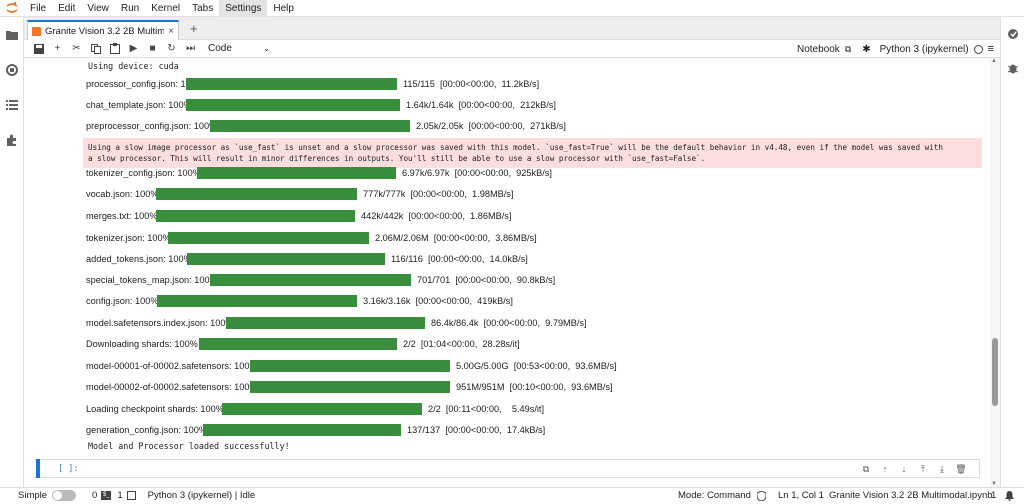  I want to click on duplicate-cell-icon: ⧉, so click(866, 469).